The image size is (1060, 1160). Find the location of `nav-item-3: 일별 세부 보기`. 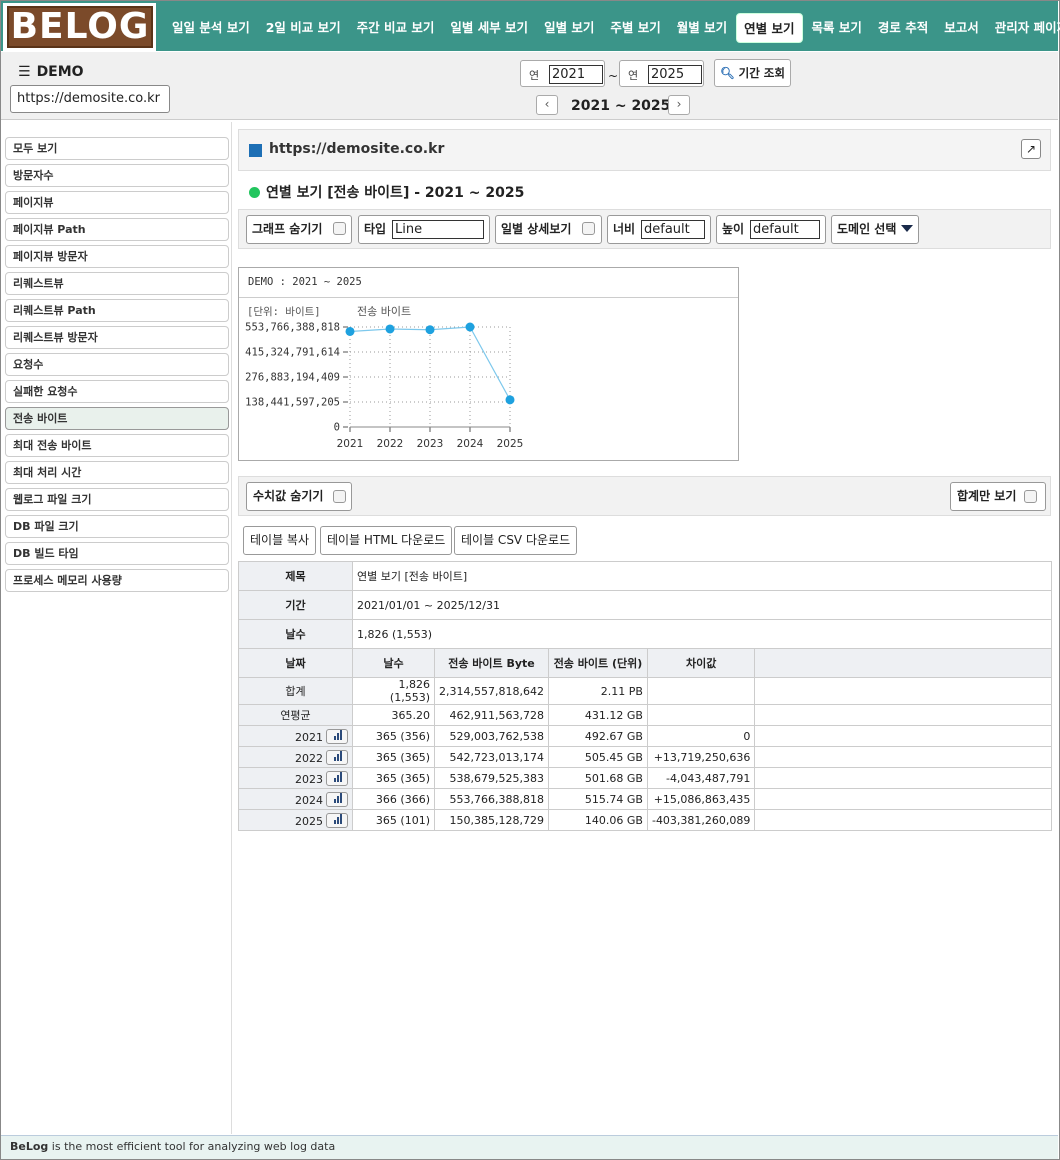

nav-item-3: 일별 세부 보기 is located at coordinates (489, 28).